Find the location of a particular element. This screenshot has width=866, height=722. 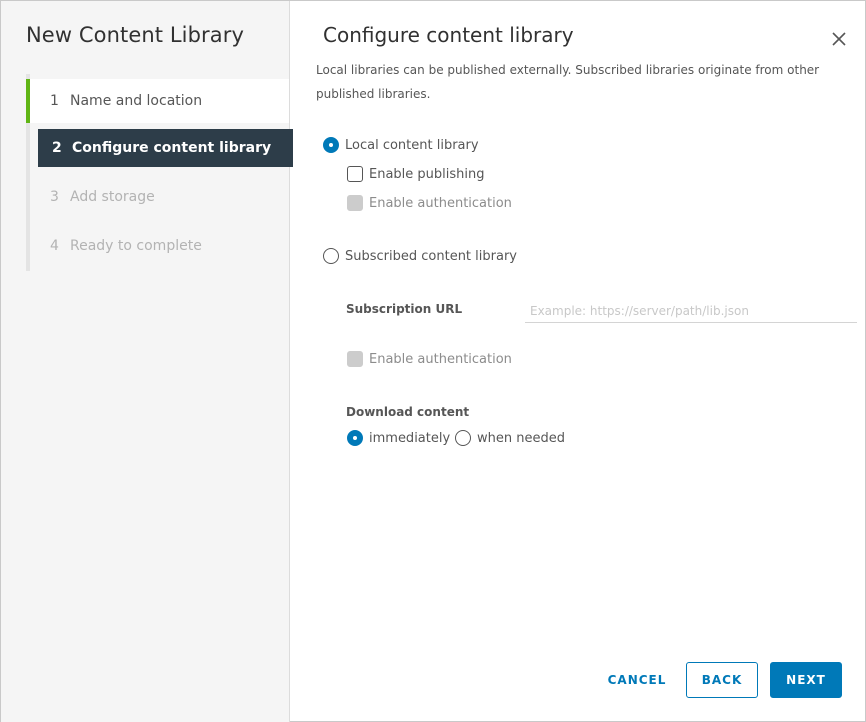

checkbox-label: Enable publishing is located at coordinates (427, 174).